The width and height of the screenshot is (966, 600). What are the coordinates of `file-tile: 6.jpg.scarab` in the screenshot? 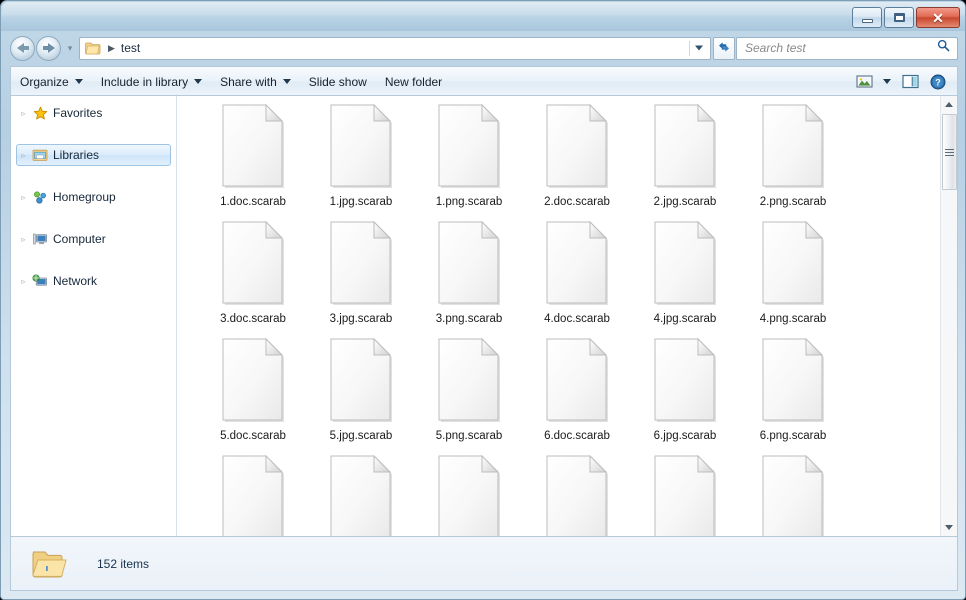 It's located at (685, 395).